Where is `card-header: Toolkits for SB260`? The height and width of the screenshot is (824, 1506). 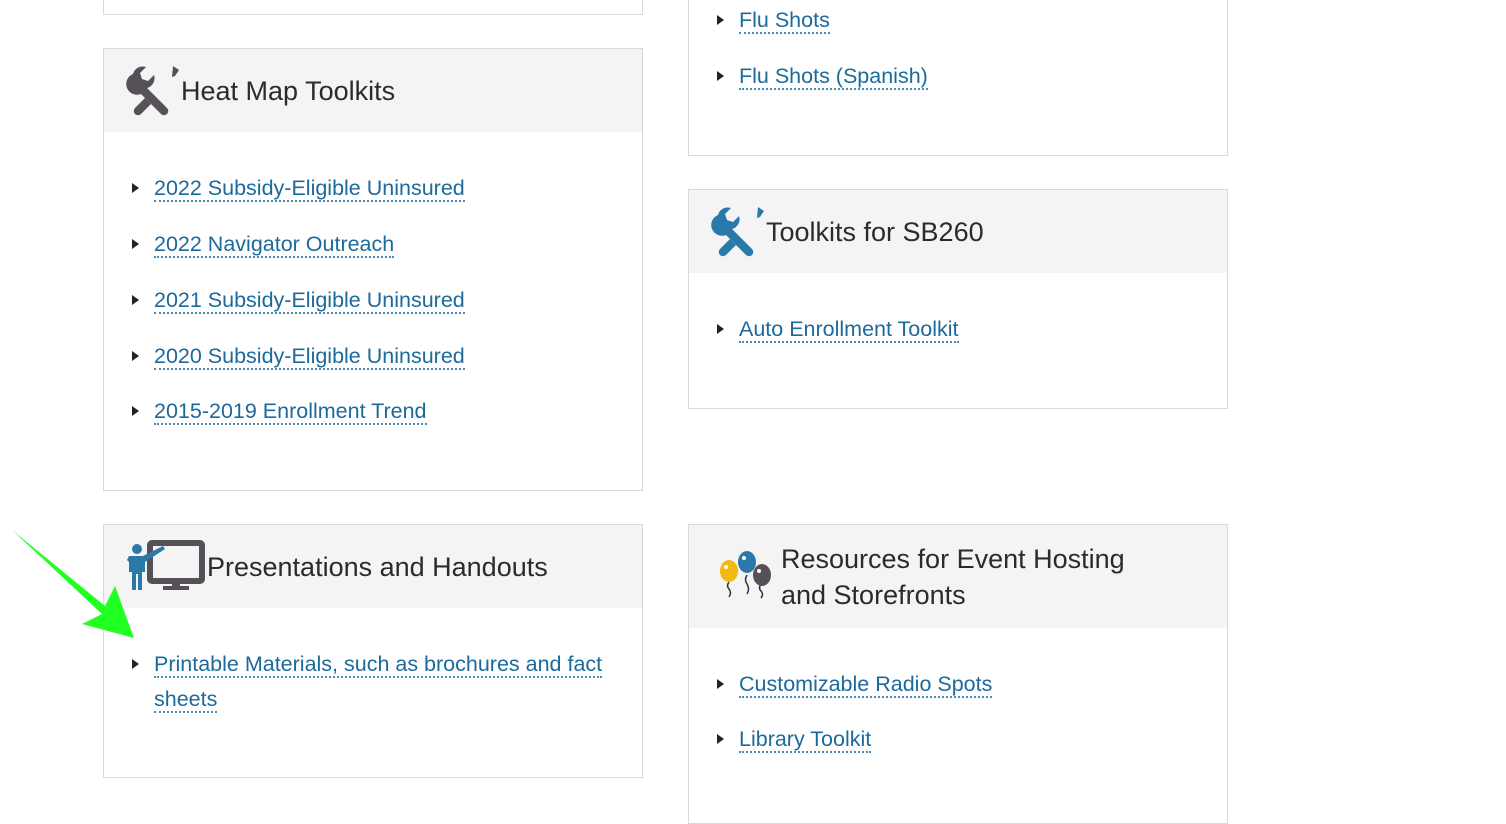
card-header: Toolkits for SB260 is located at coordinates (958, 231).